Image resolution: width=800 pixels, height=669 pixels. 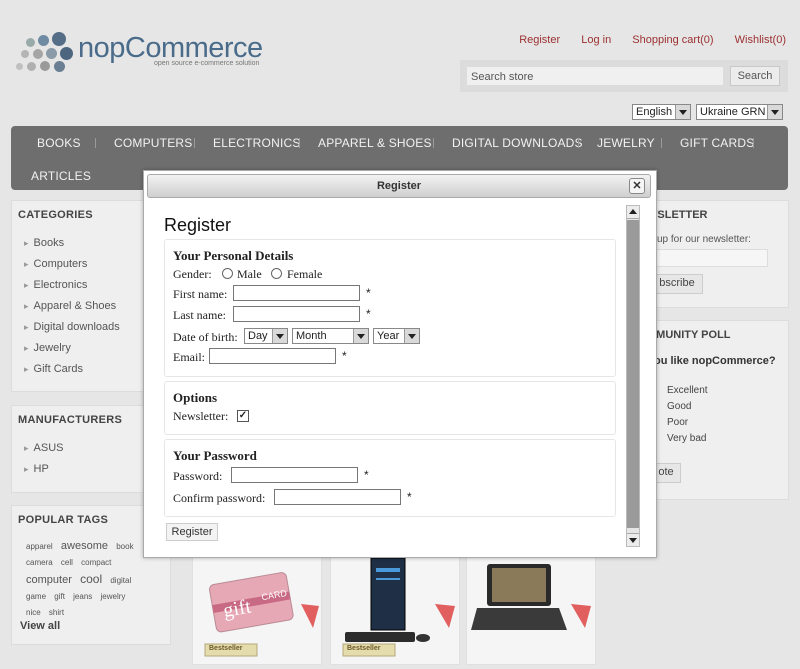 What do you see at coordinates (517, 143) in the screenshot?
I see `nav-item-digital-downloads: DIGITAL DOWNLOADS` at bounding box center [517, 143].